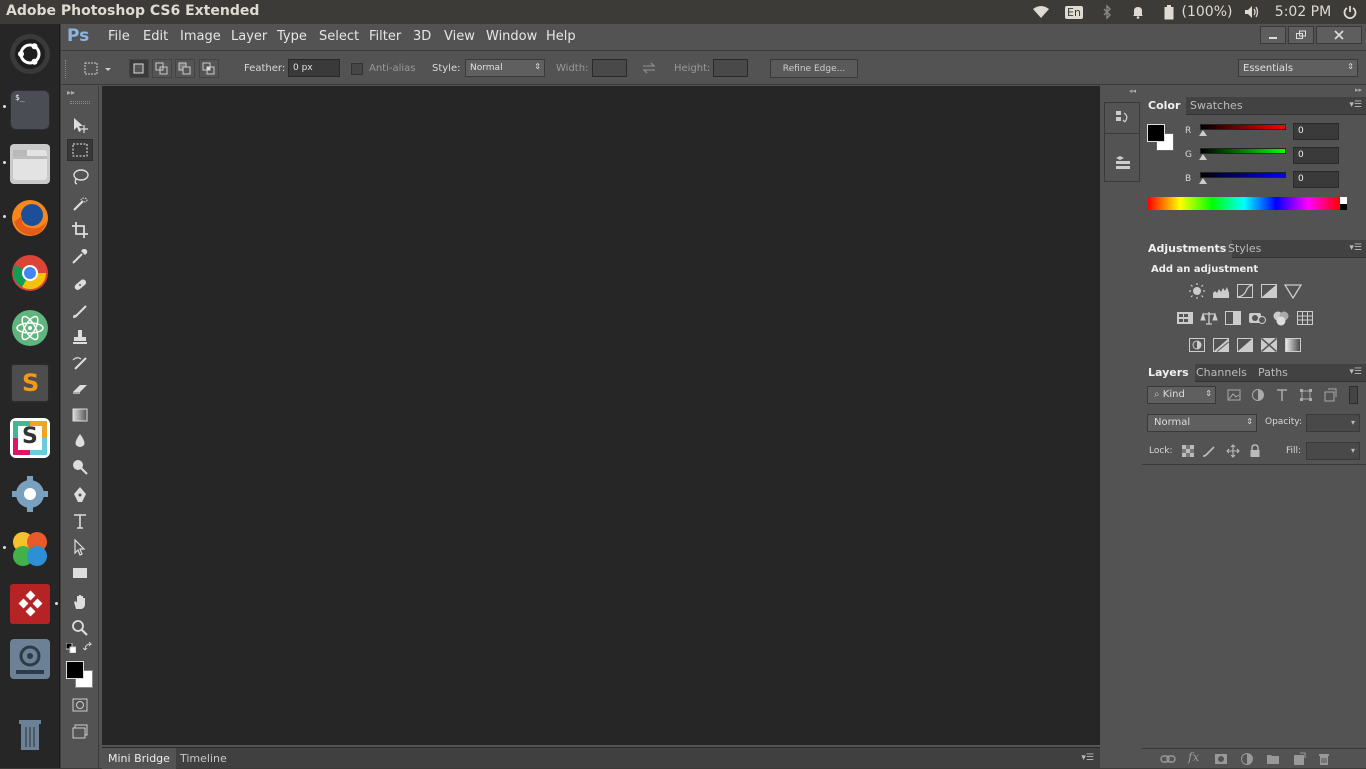 This screenshot has width=1366, height=769. What do you see at coordinates (80, 628) in the screenshot?
I see `zoom-tool-icon` at bounding box center [80, 628].